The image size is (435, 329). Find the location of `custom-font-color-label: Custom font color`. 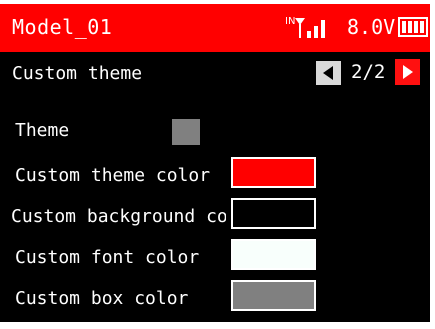

custom-font-color-label: Custom font color is located at coordinates (107, 257).